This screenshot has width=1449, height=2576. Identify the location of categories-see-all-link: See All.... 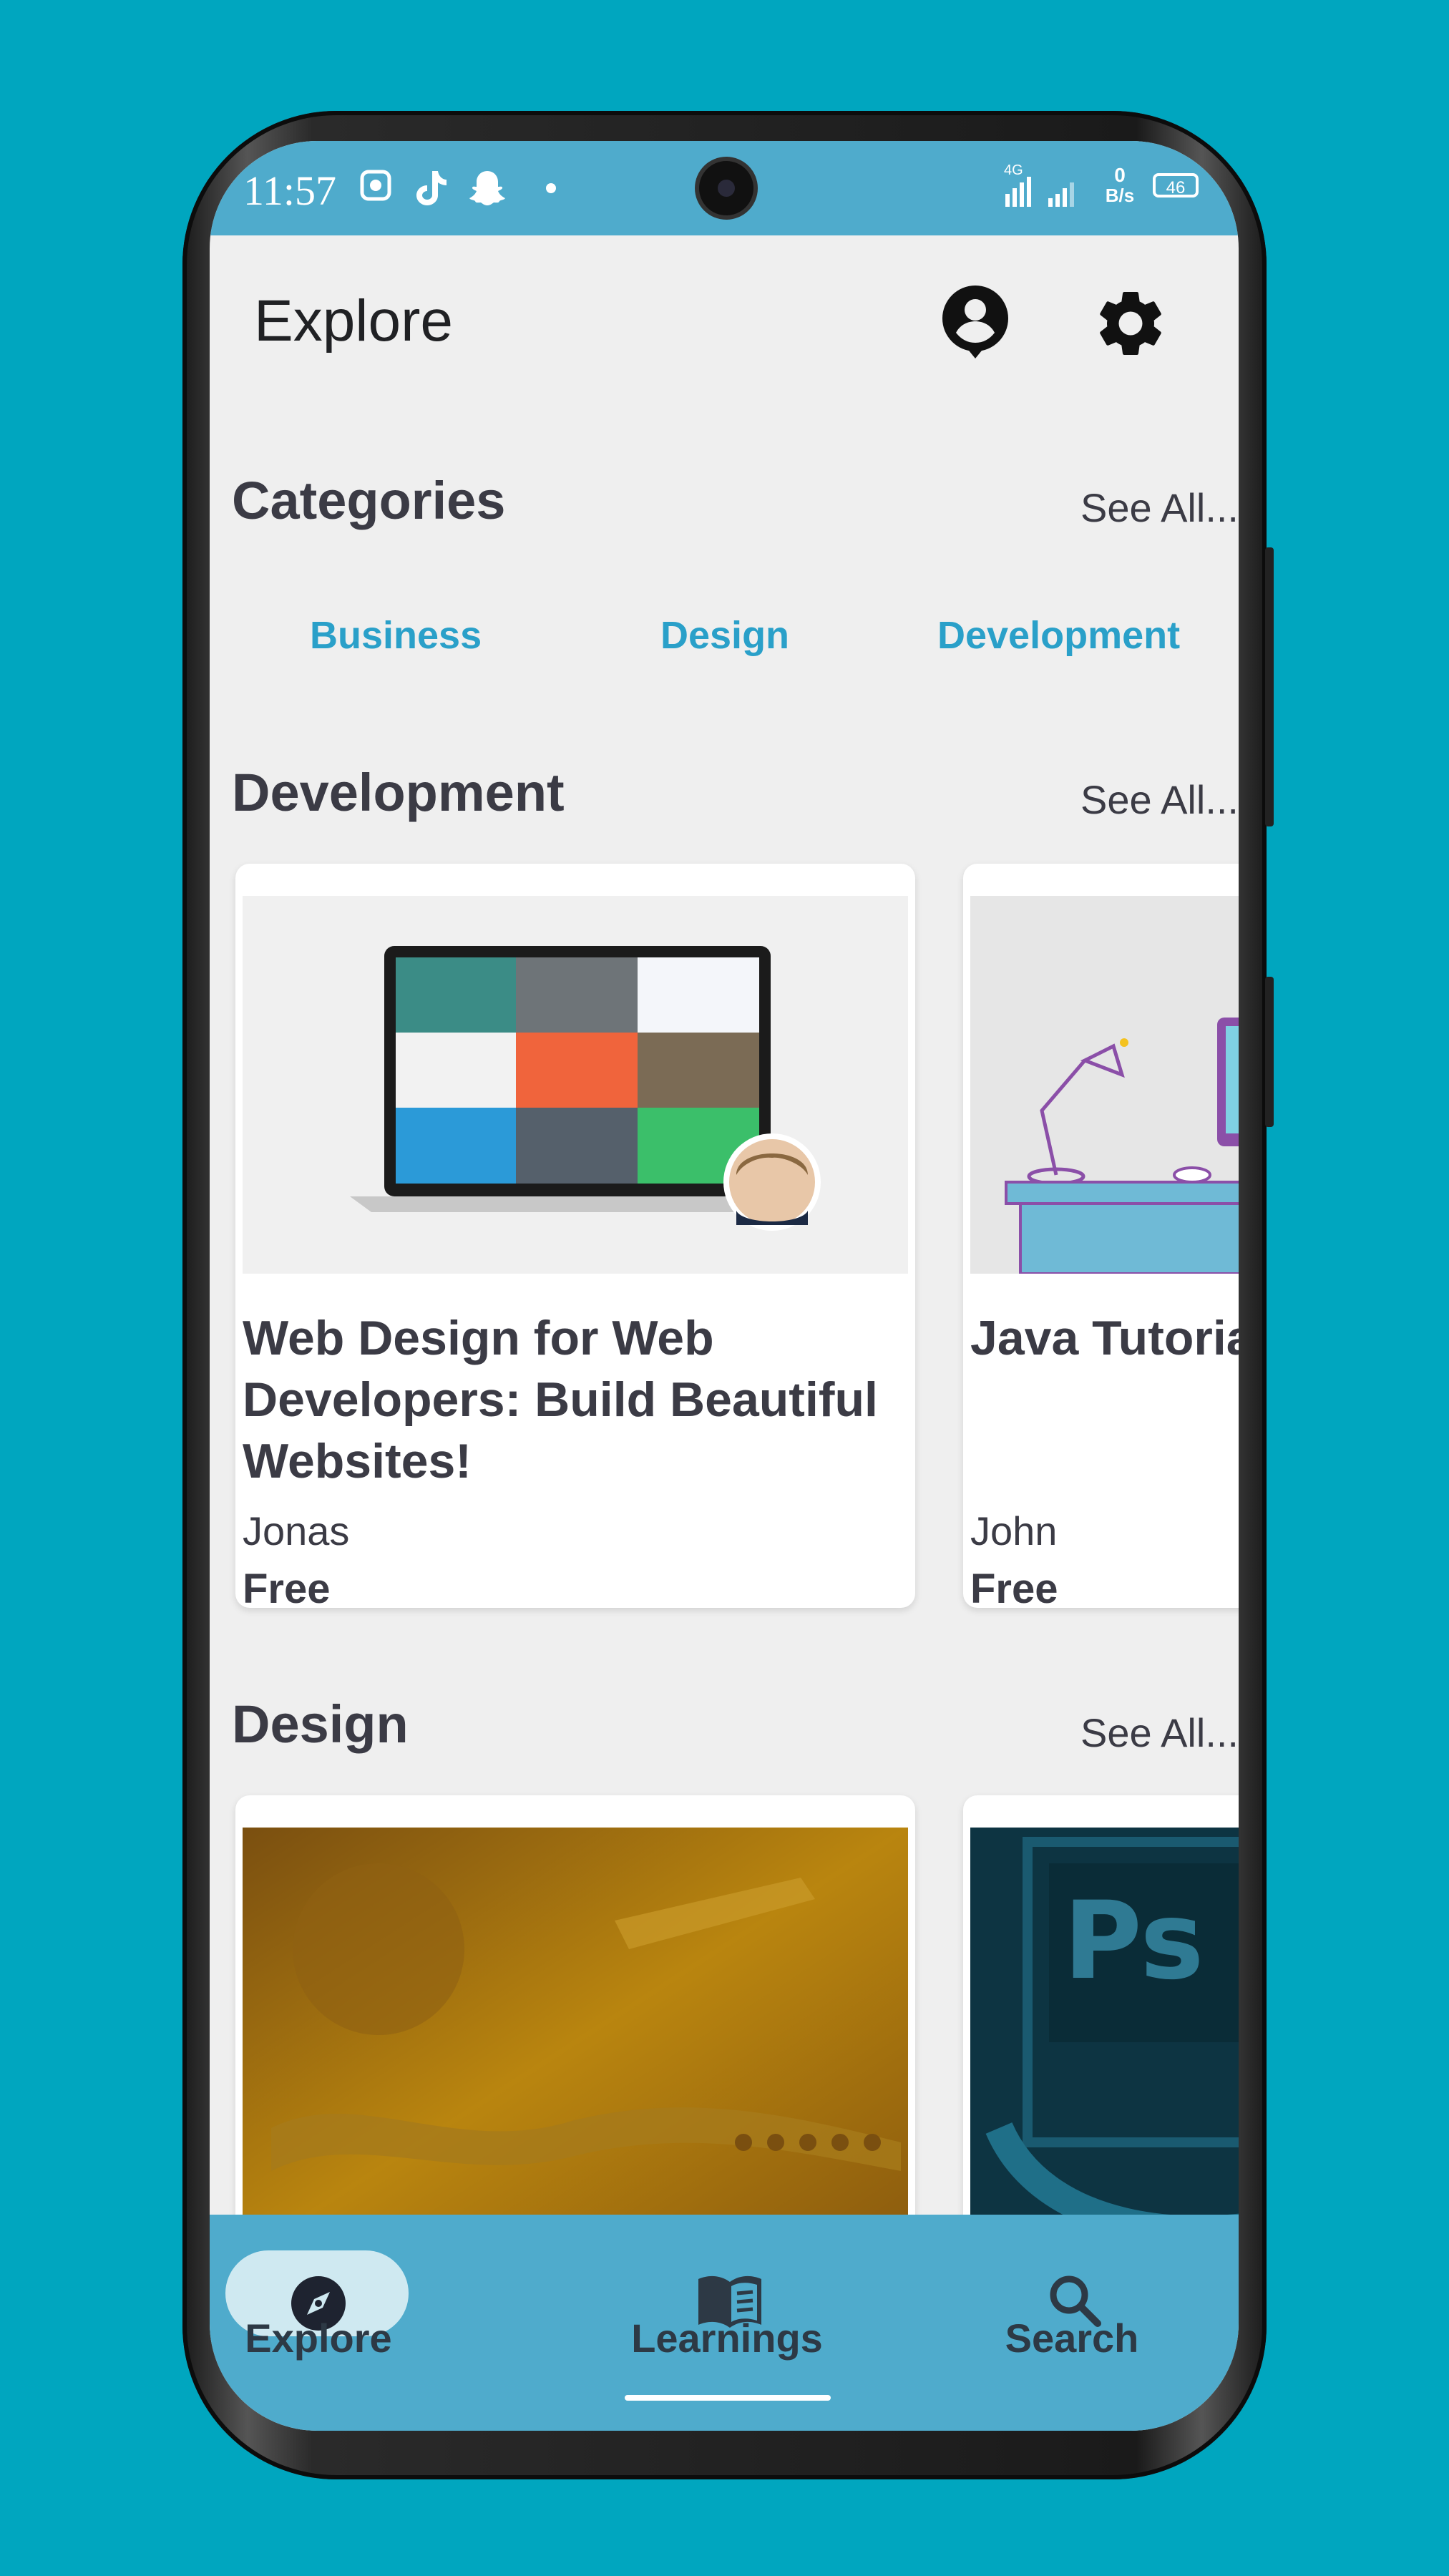
(1159, 507).